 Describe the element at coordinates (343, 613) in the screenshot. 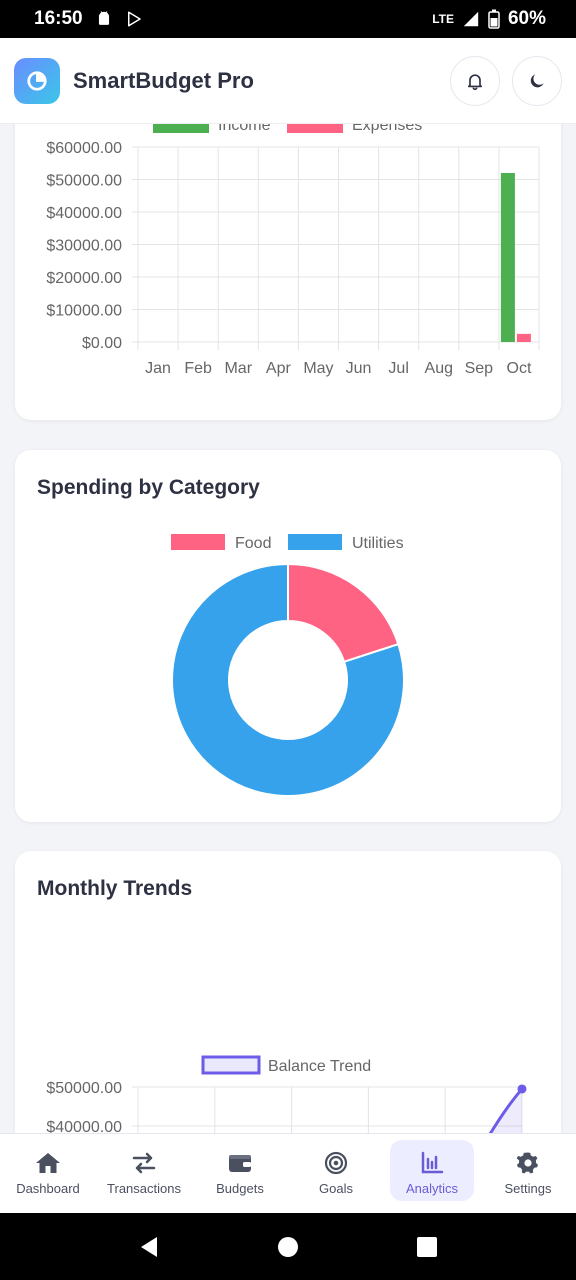

I see `slice-food` at that location.